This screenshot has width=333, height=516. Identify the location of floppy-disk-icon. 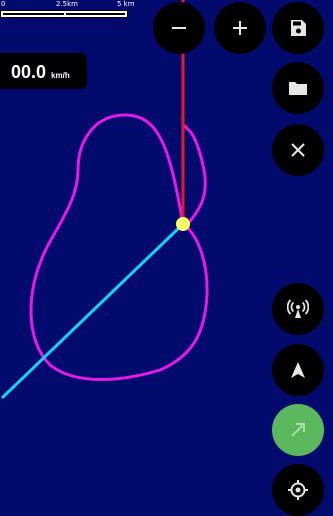
(298, 28).